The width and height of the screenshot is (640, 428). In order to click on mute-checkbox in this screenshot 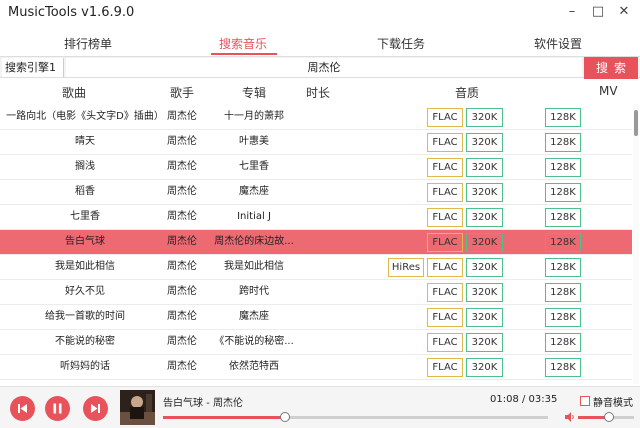, I will do `click(585, 401)`.